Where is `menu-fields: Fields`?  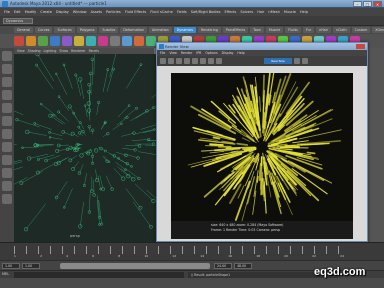
menu-fields: Fields is located at coordinates (182, 12).